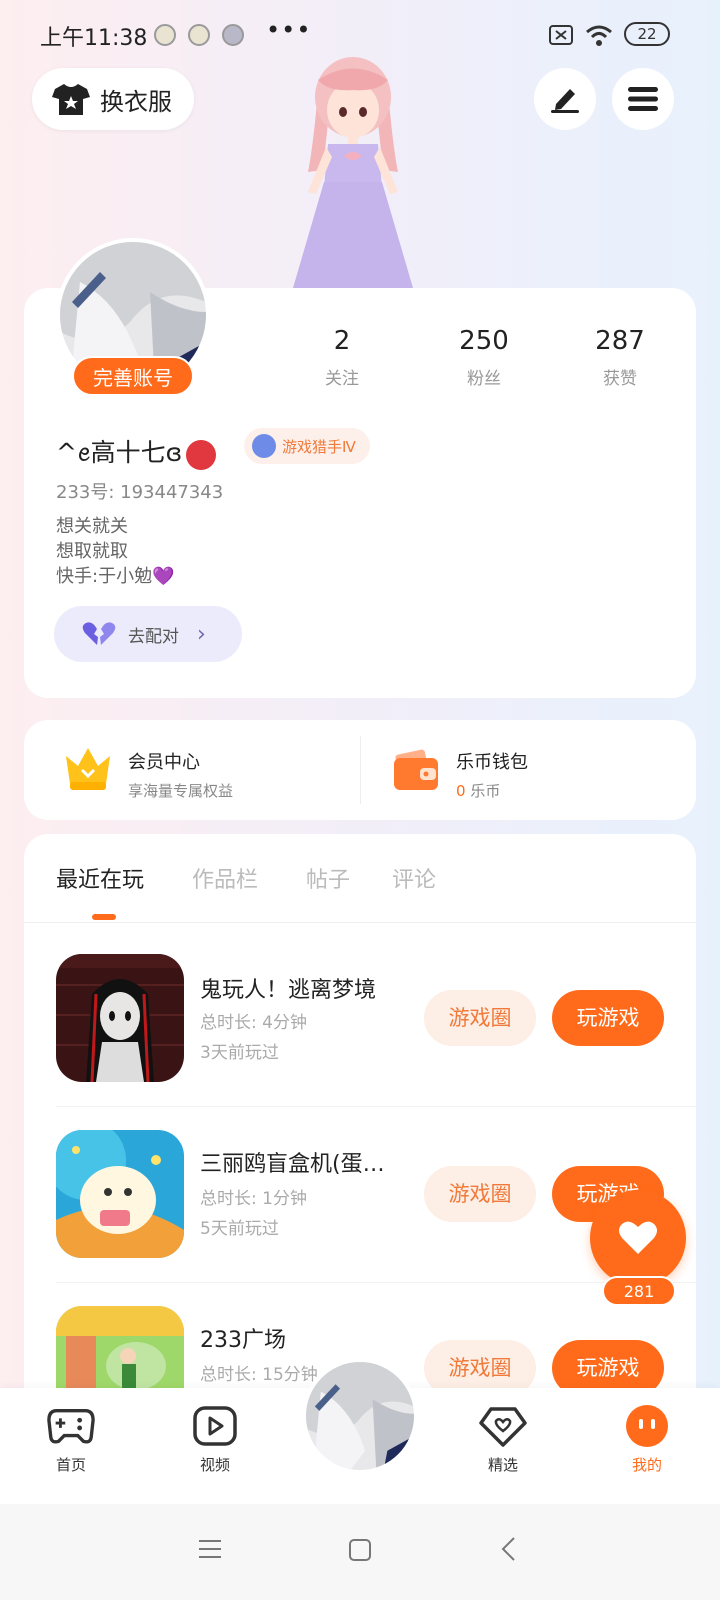 The width and height of the screenshot is (720, 1600). Describe the element at coordinates (599, 35) in the screenshot. I see `wifi-icon` at that location.